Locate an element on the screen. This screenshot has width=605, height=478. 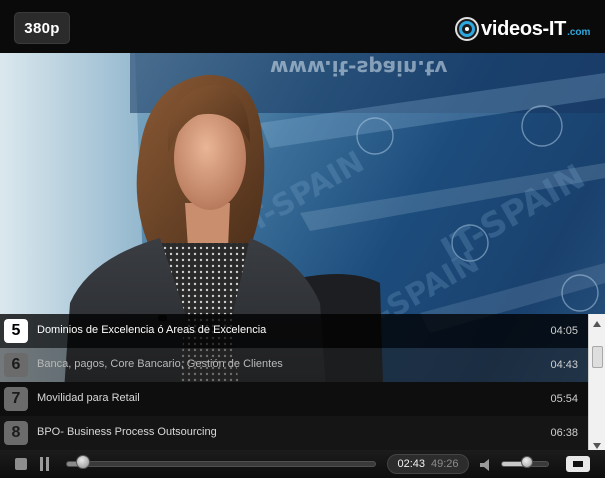
quality-button: 380p is located at coordinates (42, 28).